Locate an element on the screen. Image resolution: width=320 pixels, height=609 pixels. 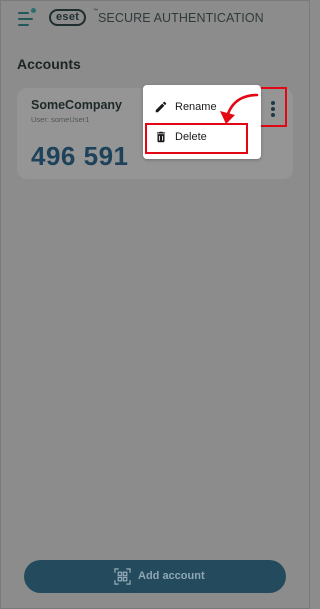
notification-dot is located at coordinates (33, 10).